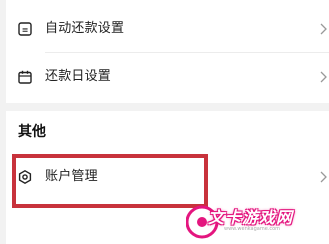 Image resolution: width=329 pixels, height=244 pixels. What do you see at coordinates (78, 76) in the screenshot?
I see `repay-date-setting-label: 还款日设置` at bounding box center [78, 76].